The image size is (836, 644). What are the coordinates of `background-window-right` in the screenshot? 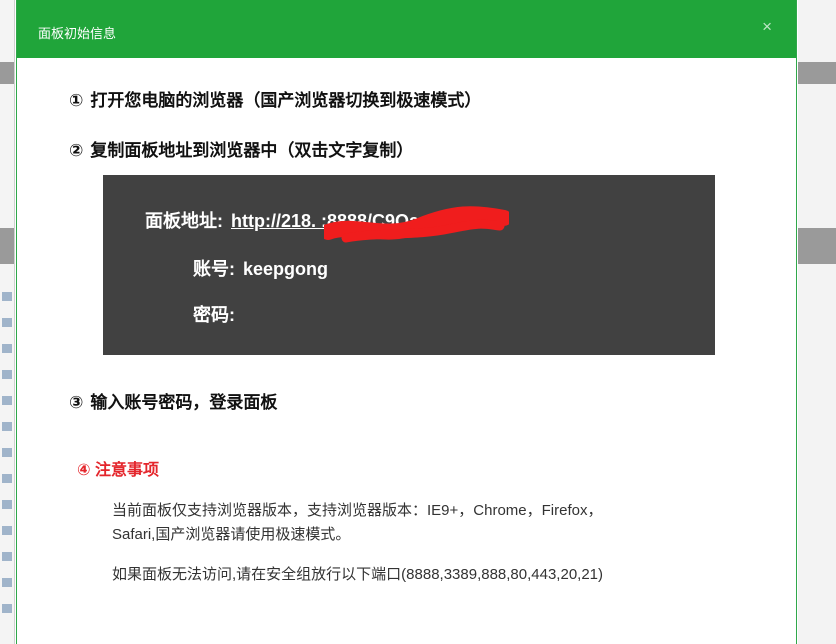 It's located at (817, 322).